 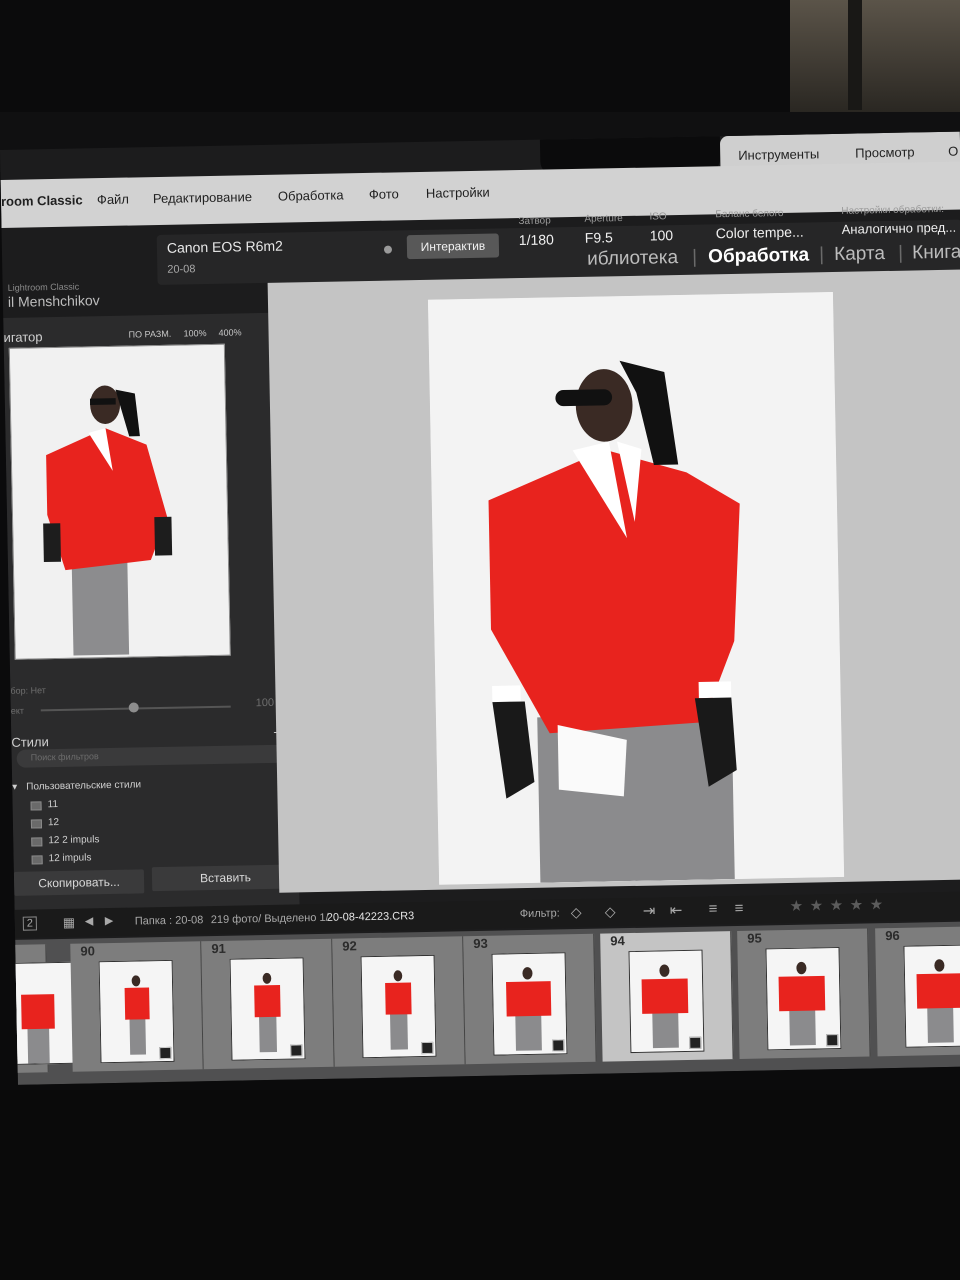 What do you see at coordinates (480, 1185) in the screenshot?
I see `monitor-bezel-bottom` at bounding box center [480, 1185].